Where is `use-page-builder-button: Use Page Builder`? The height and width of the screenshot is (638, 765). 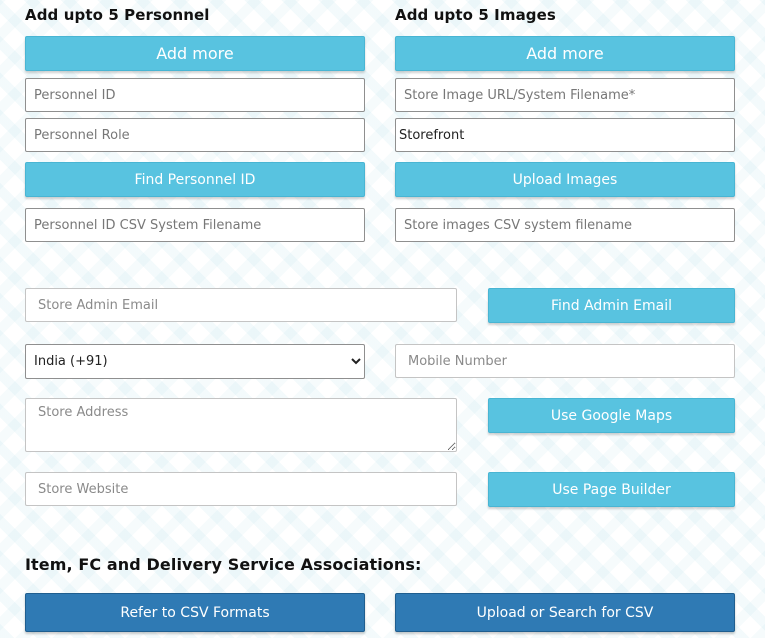 use-page-builder-button: Use Page Builder is located at coordinates (611, 489).